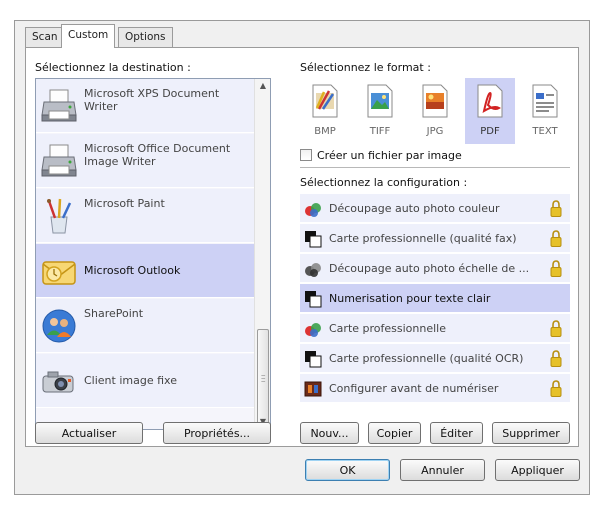 The width and height of the screenshot is (603, 507). Describe the element at coordinates (435, 131) in the screenshot. I see `format-label-text: JPG` at that location.